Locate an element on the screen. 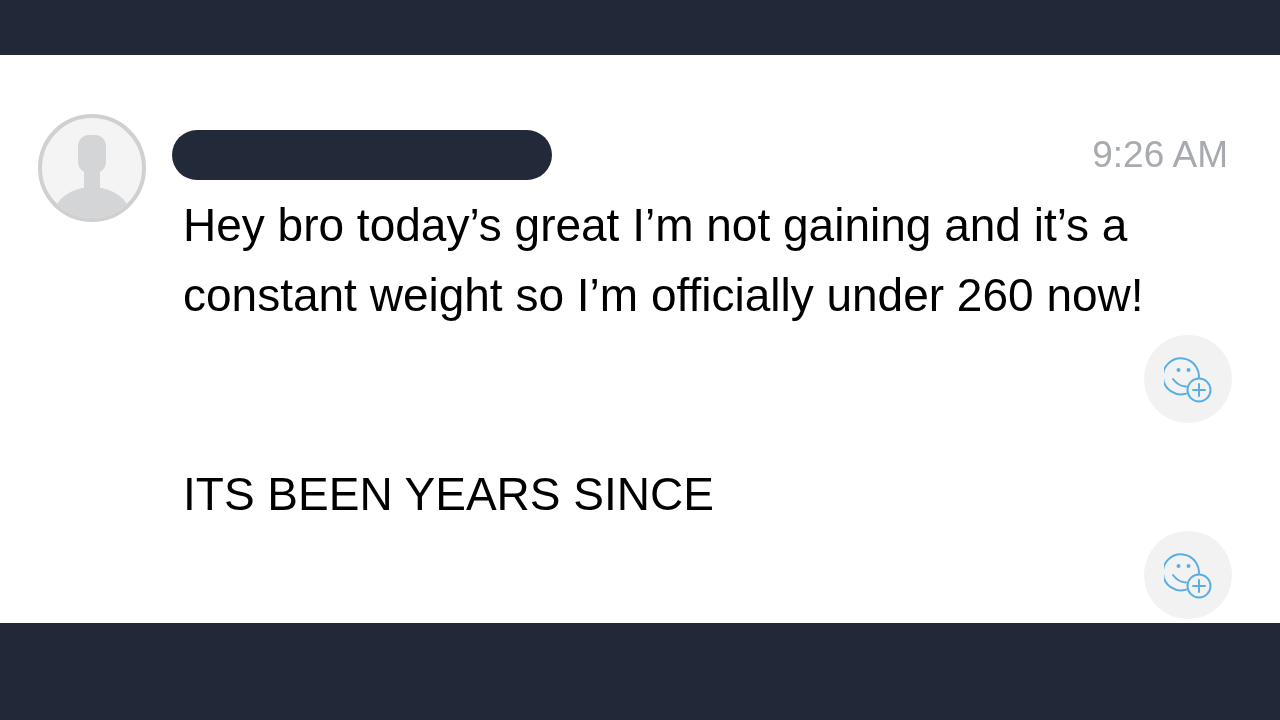 This screenshot has width=1280, height=720. message-time: 9:26 AM is located at coordinates (1160, 154).